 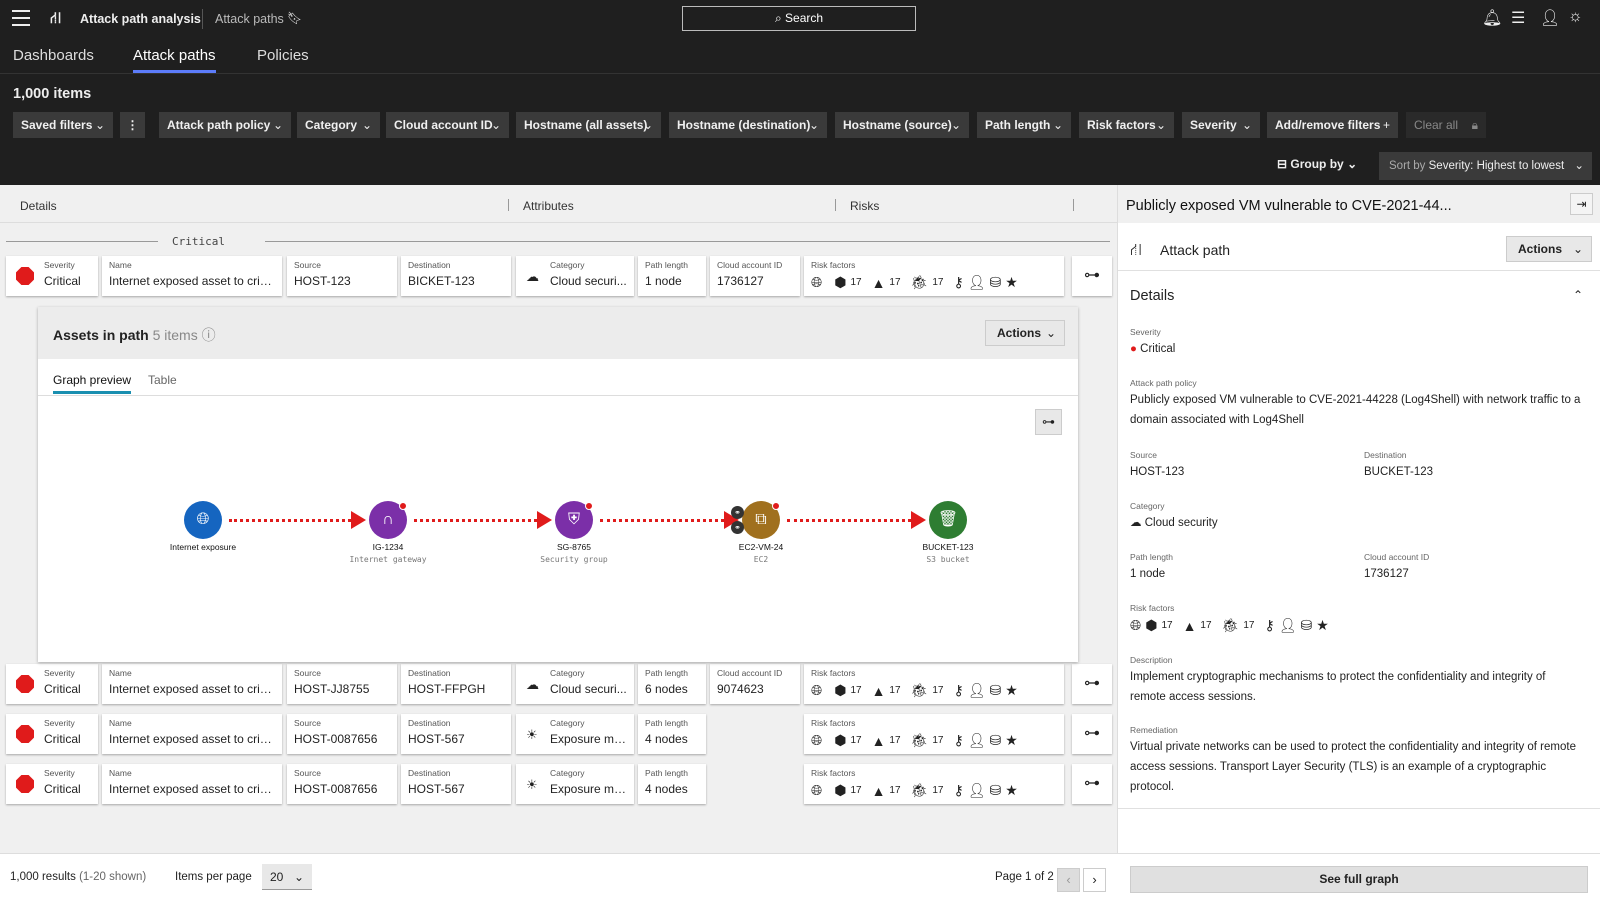 What do you see at coordinates (1143, 455) in the screenshot?
I see `source-key: Source` at bounding box center [1143, 455].